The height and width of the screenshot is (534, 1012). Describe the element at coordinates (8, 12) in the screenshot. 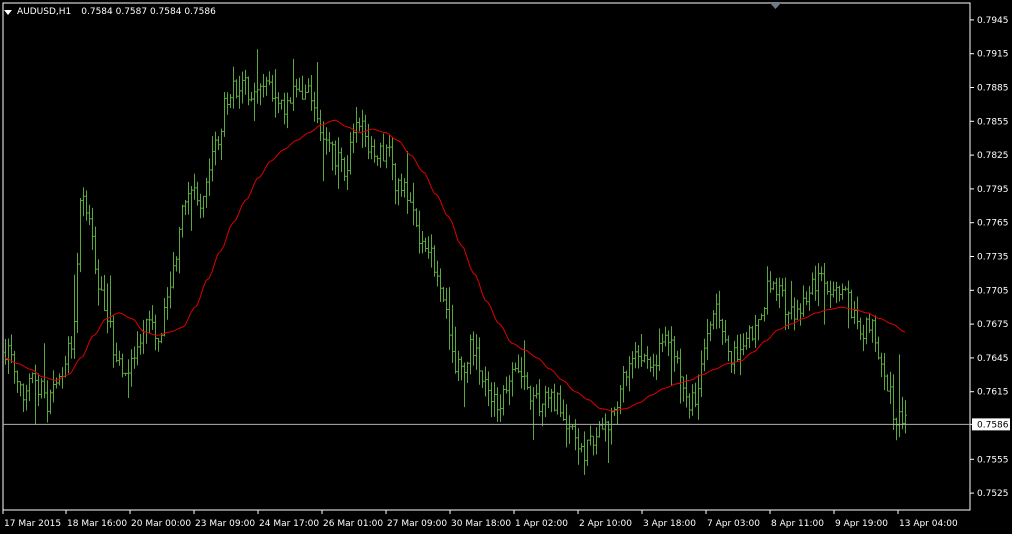

I see `dropdown-triangle-icon` at that location.